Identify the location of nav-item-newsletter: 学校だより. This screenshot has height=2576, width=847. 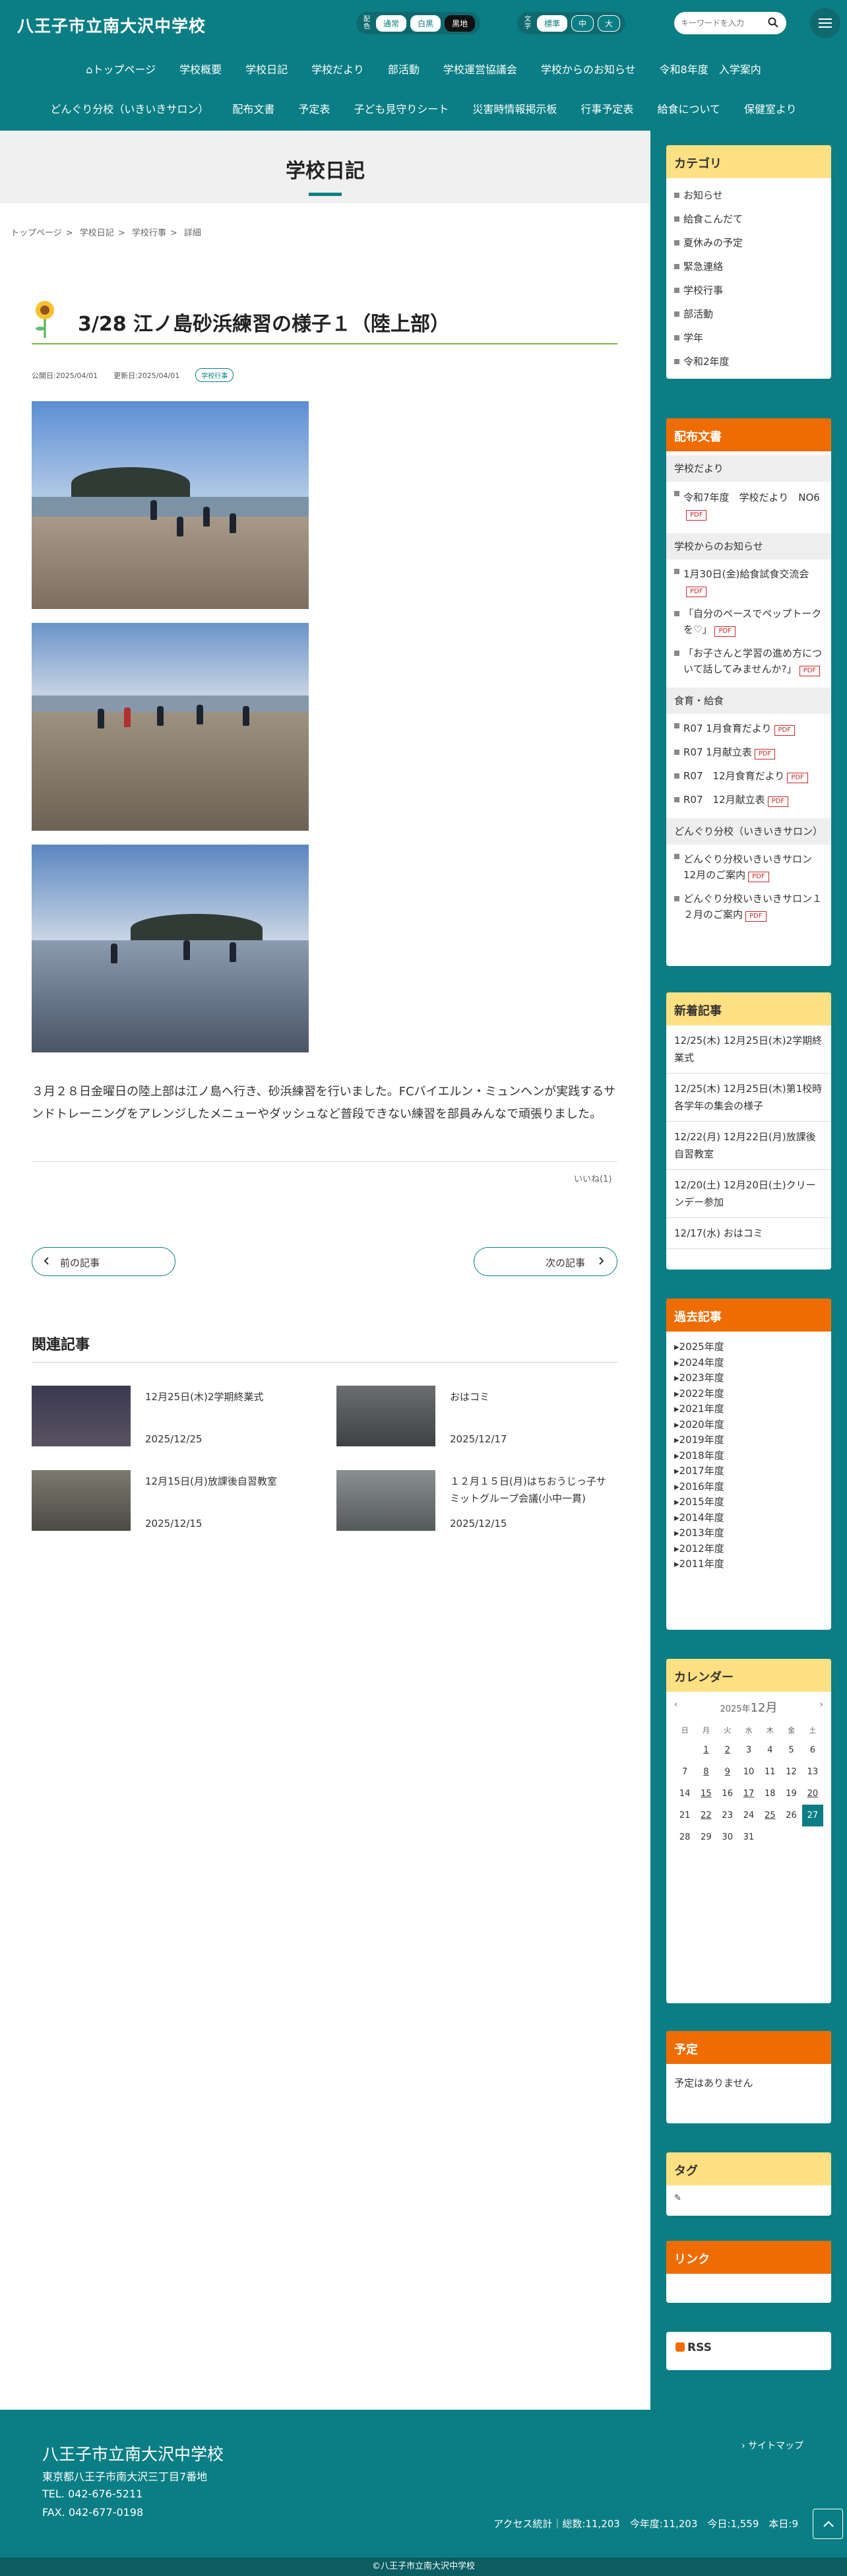
(337, 69).